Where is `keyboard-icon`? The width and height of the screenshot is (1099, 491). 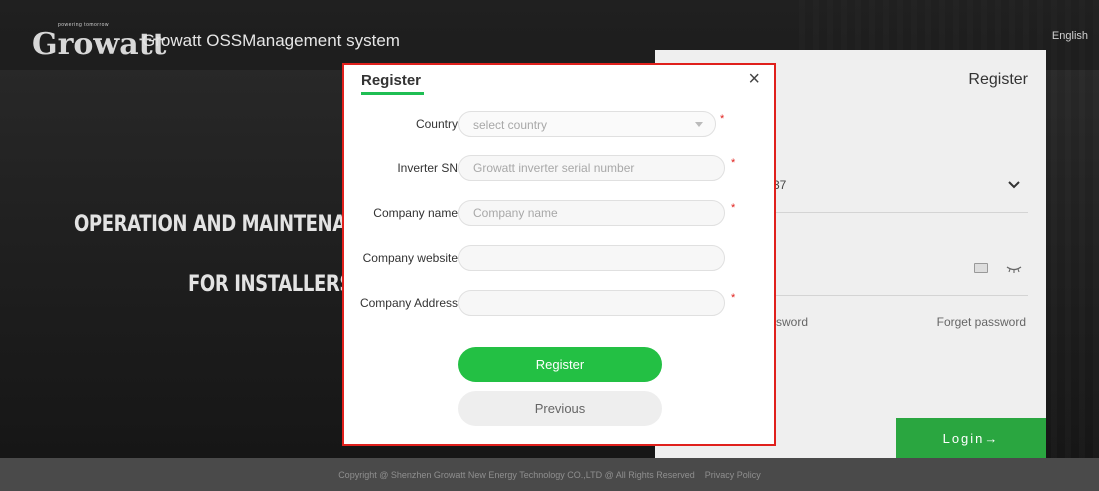
keyboard-icon is located at coordinates (981, 268).